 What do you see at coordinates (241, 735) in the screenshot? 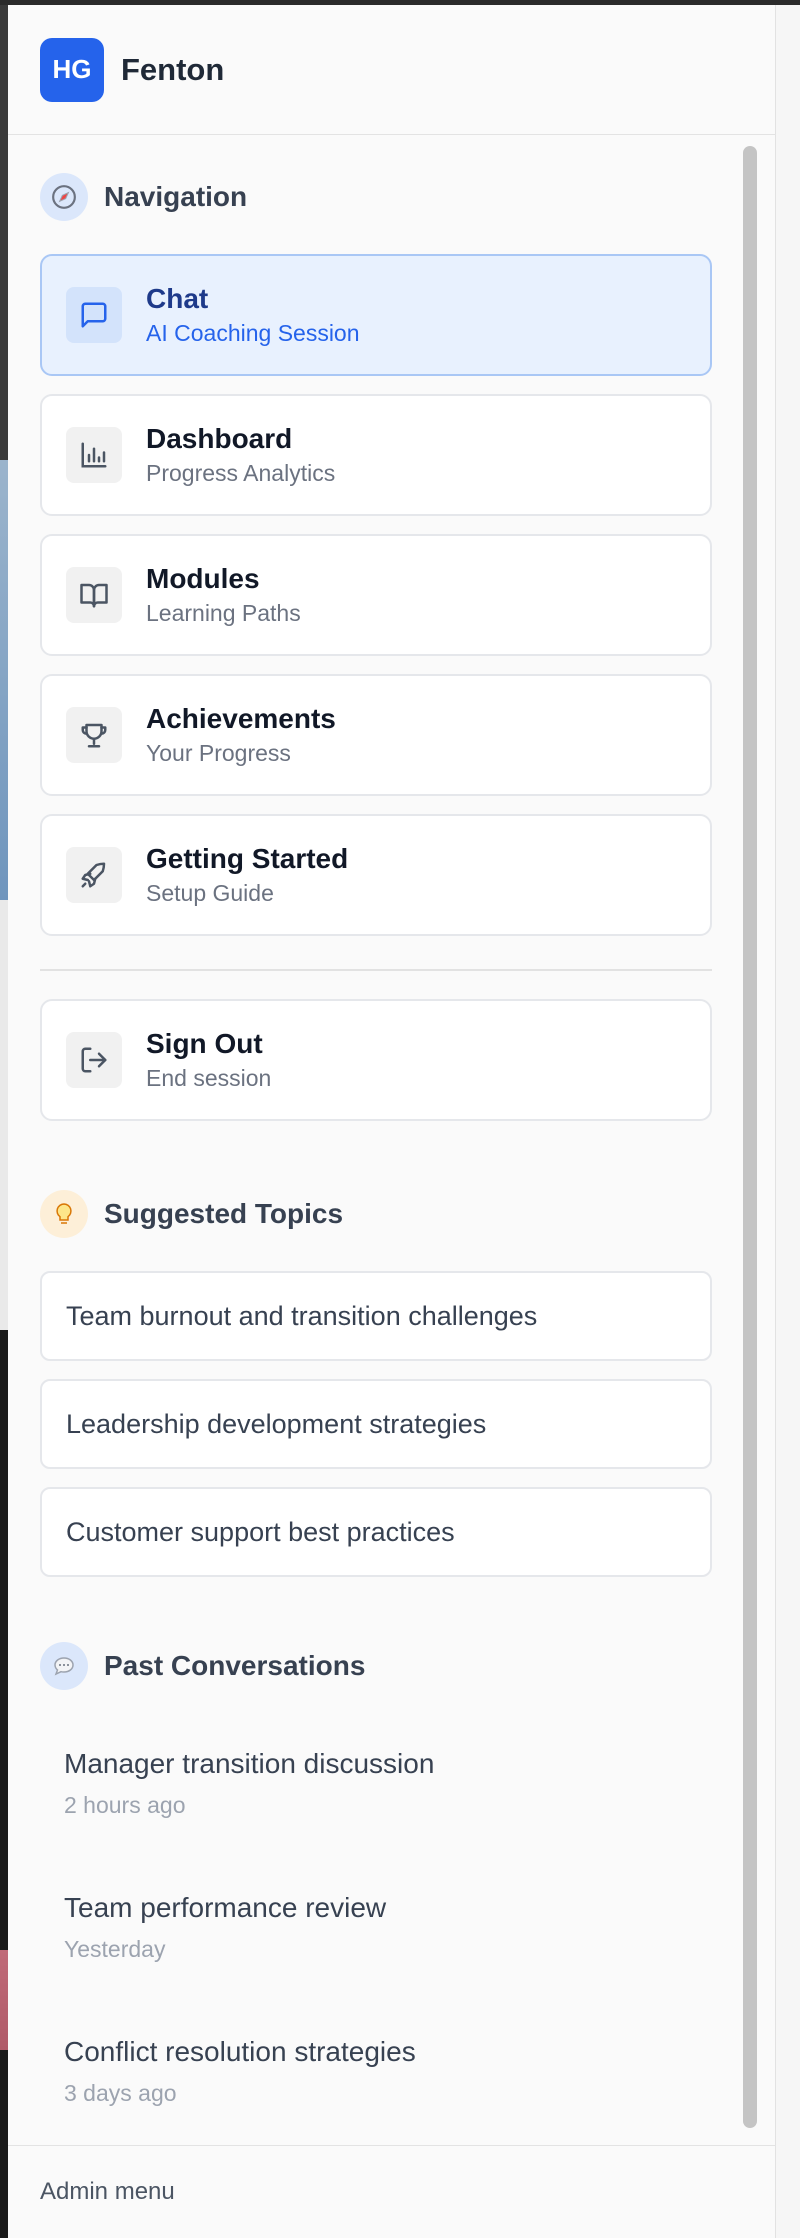
I see `nav-item-text: Achievements Your Progress` at bounding box center [241, 735].